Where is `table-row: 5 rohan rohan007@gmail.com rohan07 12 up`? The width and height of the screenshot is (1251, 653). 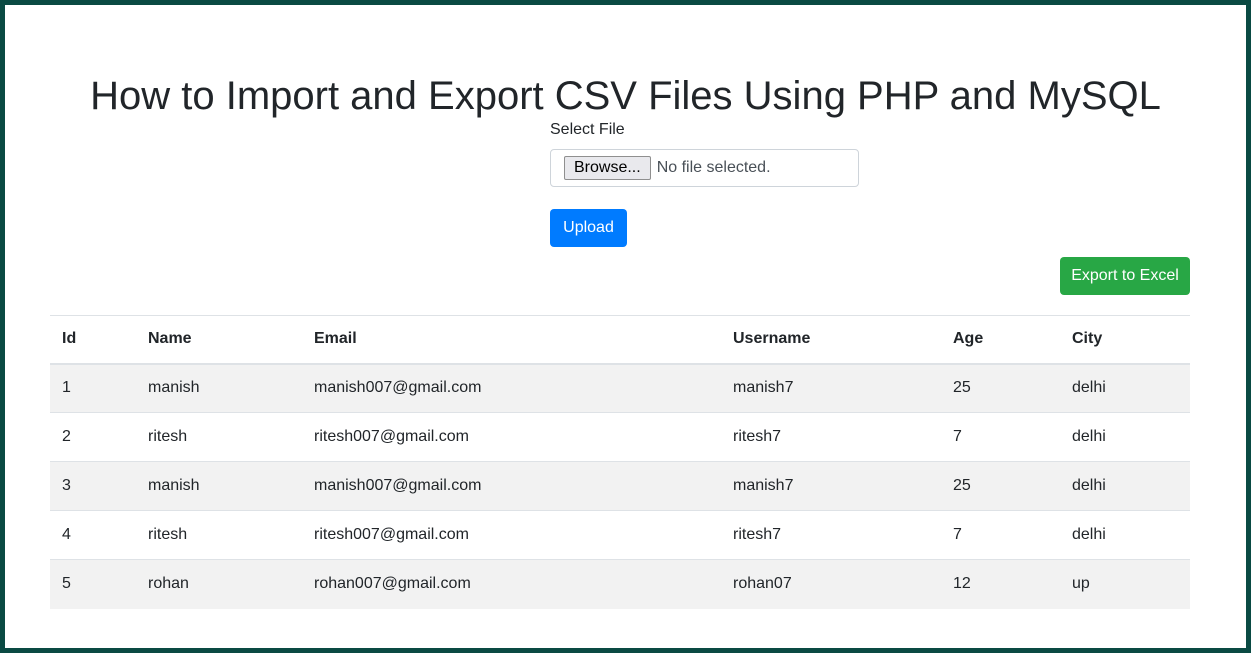 table-row: 5 rohan rohan007@gmail.com rohan07 12 up is located at coordinates (620, 584).